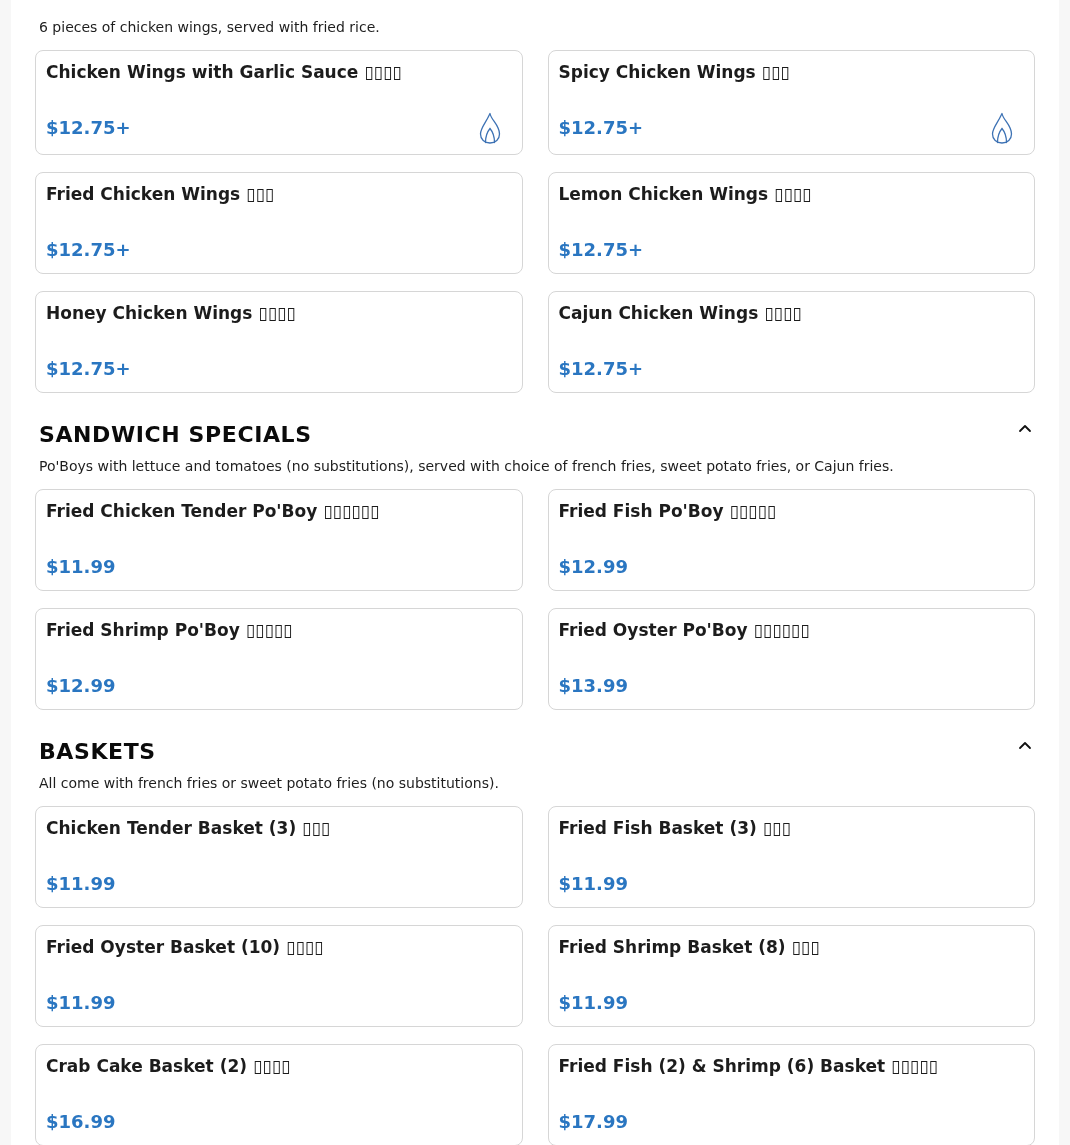 The height and width of the screenshot is (1145, 1070). Describe the element at coordinates (685, 194) in the screenshot. I see `item-name: Lemon Chicken Wings ▯▯▯▯` at that location.